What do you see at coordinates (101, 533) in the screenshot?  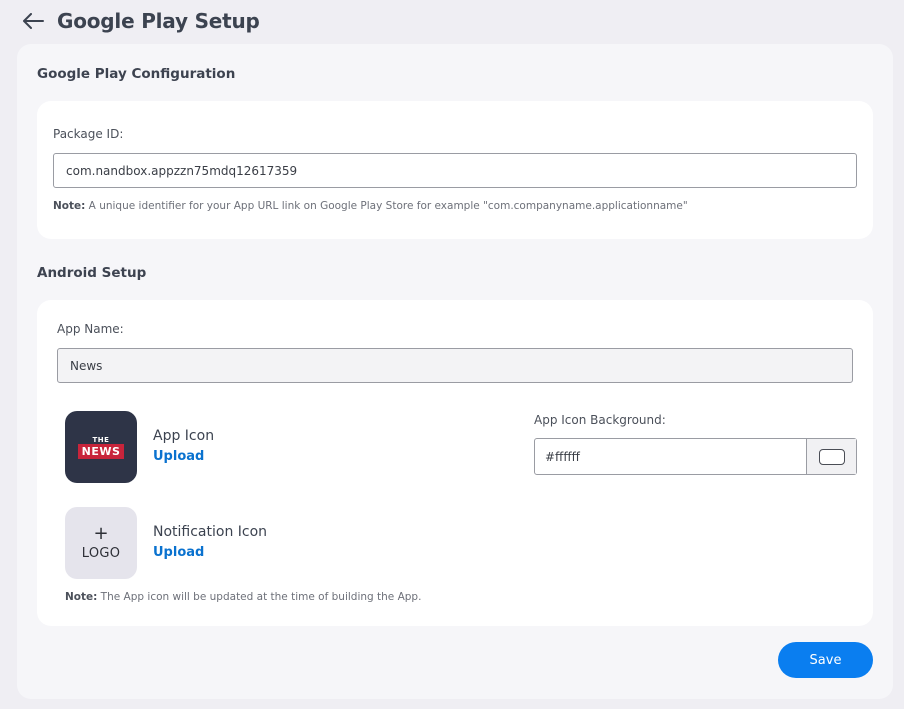 I see `plus-icon: +` at bounding box center [101, 533].